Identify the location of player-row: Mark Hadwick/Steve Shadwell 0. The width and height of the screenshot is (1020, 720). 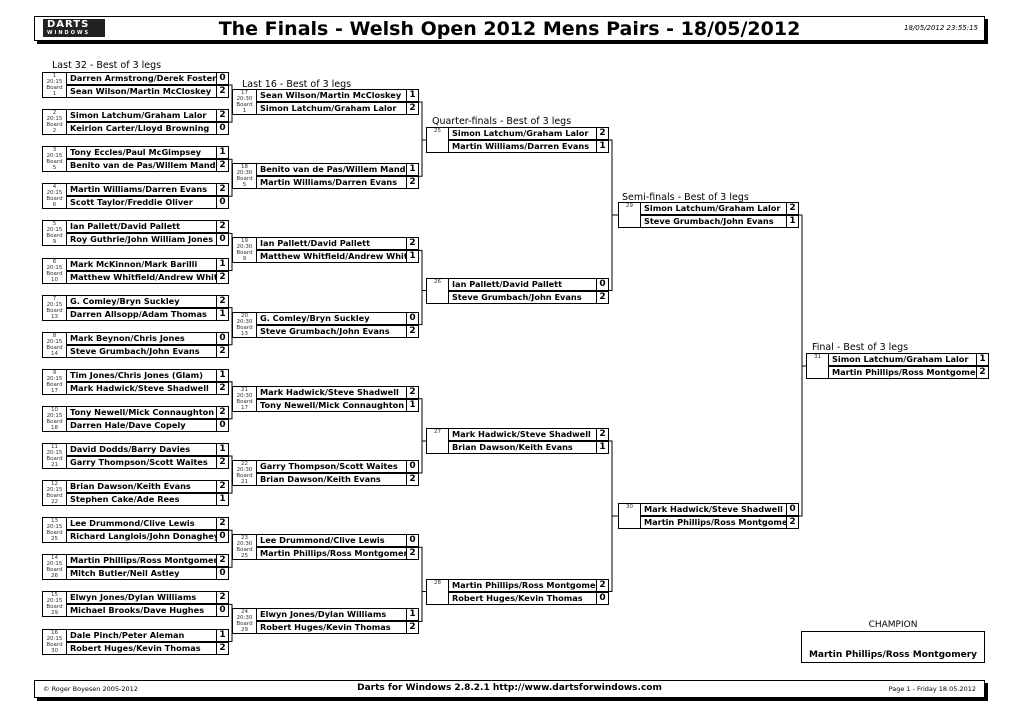
(719, 509).